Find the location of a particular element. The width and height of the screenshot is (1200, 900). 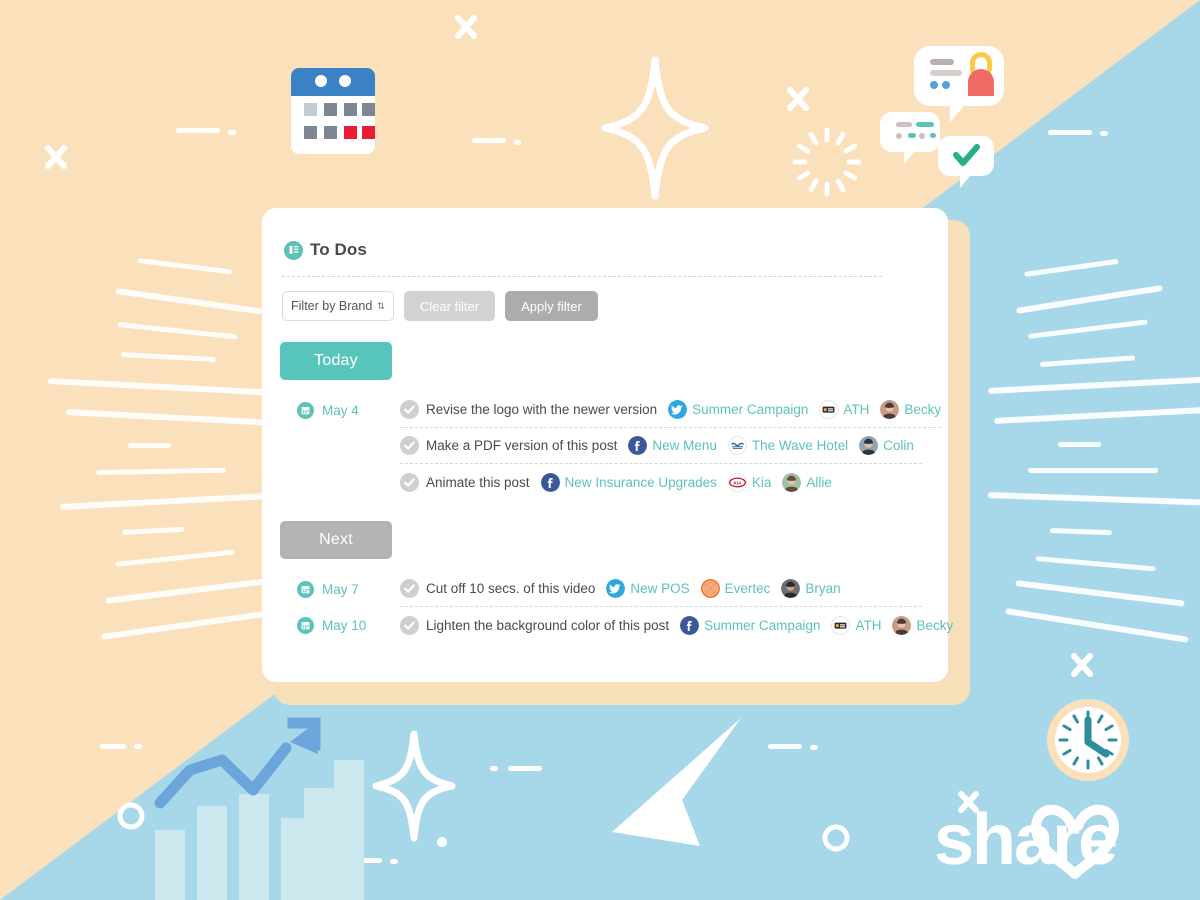

svg-text: KIA is located at coordinates (737, 482).